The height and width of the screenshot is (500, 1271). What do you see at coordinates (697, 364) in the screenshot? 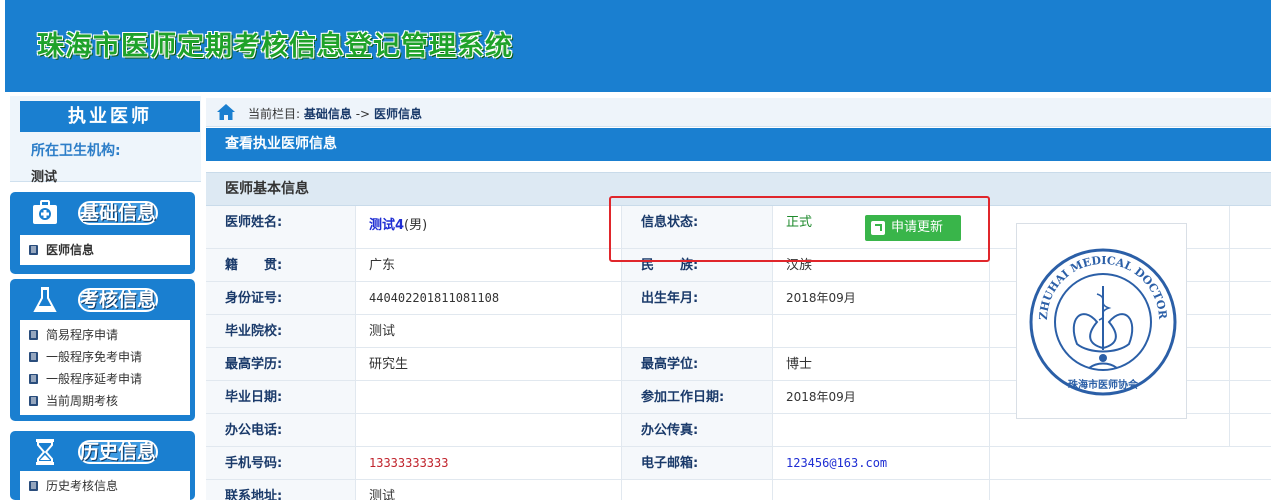
I see `degree-label: 最高学位:` at bounding box center [697, 364].